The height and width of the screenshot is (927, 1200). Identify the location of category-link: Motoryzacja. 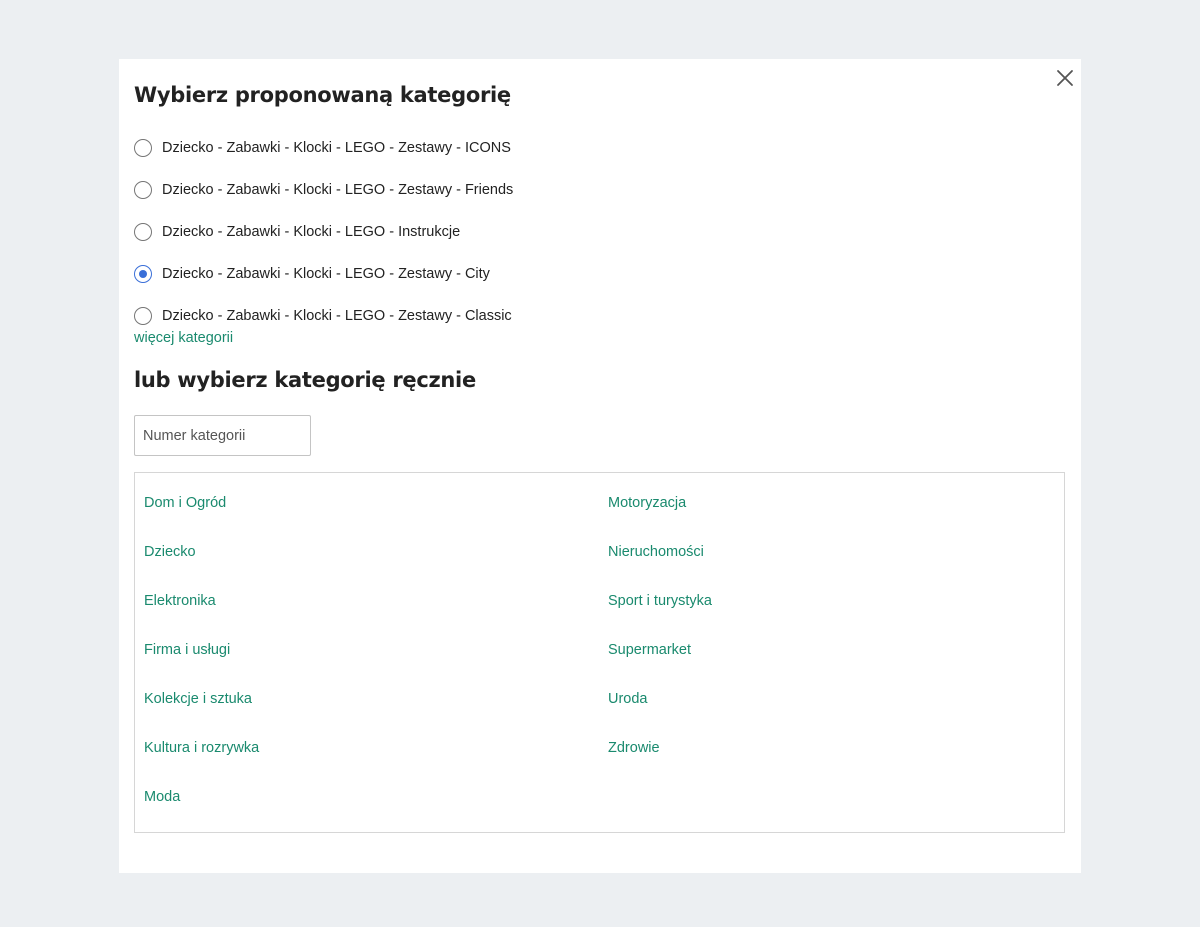
(647, 503).